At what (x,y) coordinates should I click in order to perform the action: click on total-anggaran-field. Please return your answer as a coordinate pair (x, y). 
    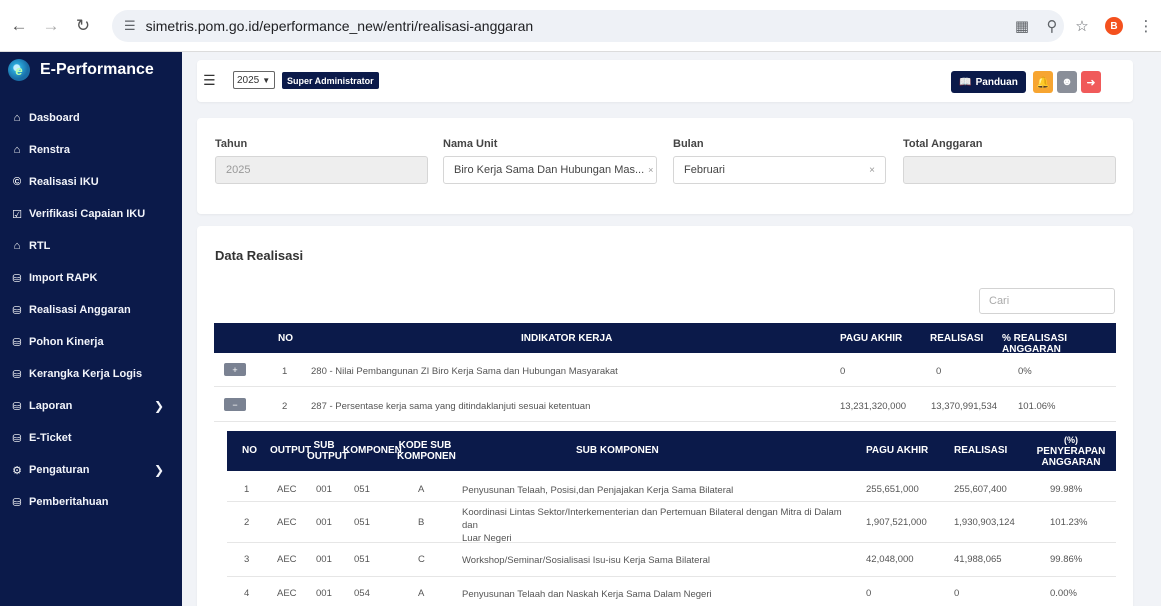
    Looking at the image, I should click on (1009, 170).